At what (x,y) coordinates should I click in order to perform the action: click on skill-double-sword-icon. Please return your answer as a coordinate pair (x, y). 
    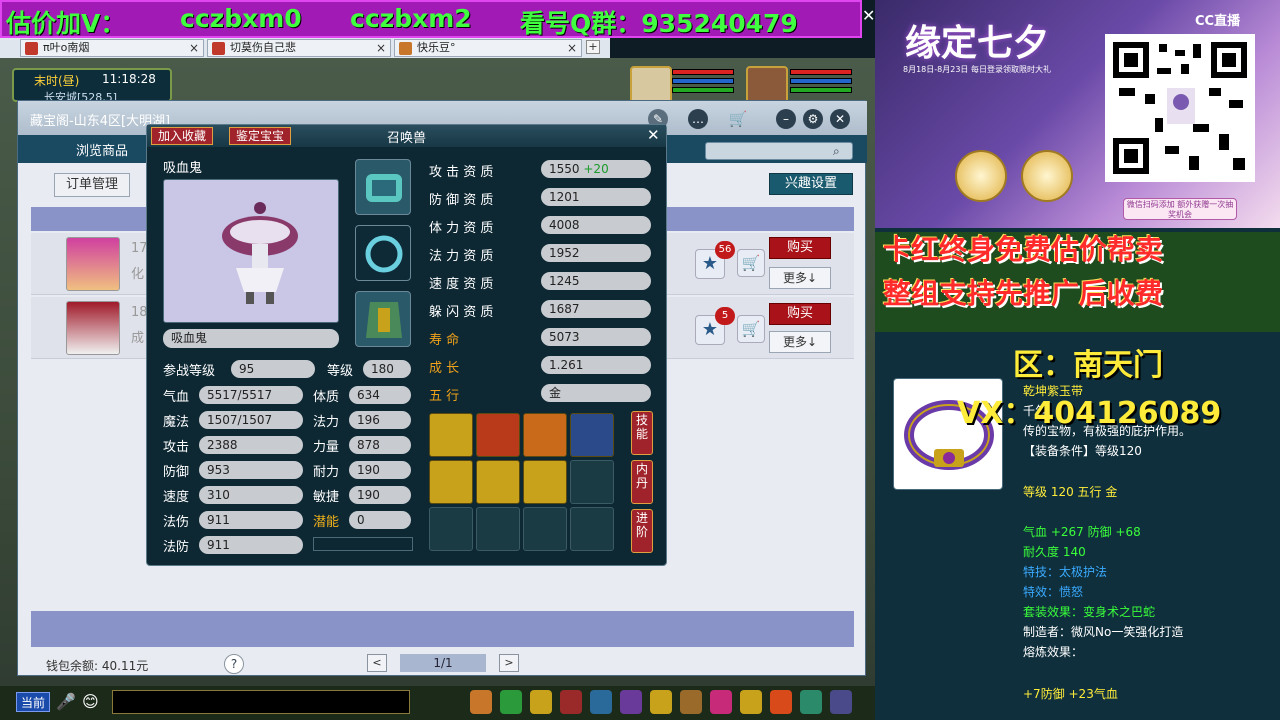
    Looking at the image, I should click on (451, 482).